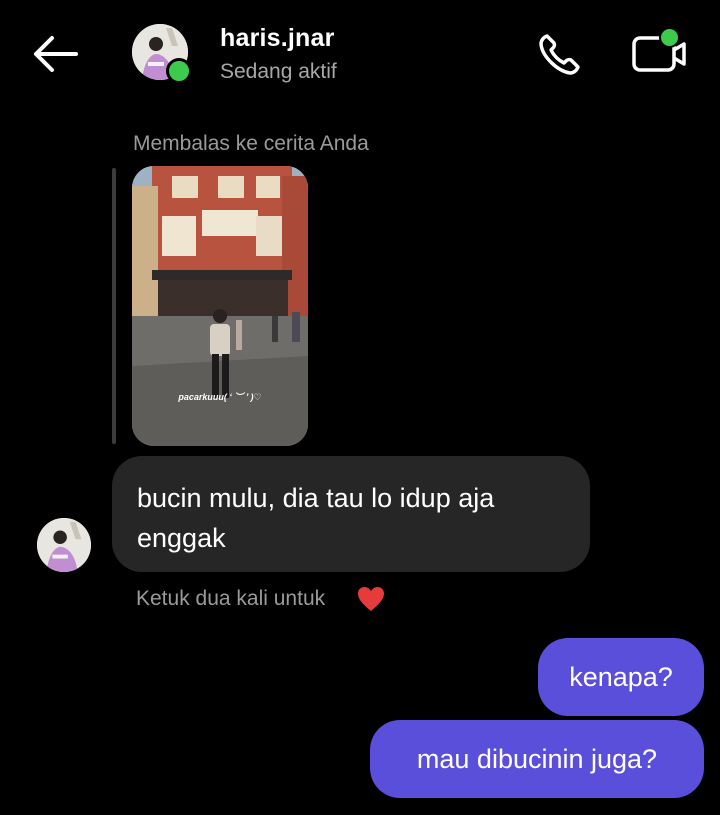  What do you see at coordinates (114, 306) in the screenshot?
I see `reply-indicator-bar` at bounding box center [114, 306].